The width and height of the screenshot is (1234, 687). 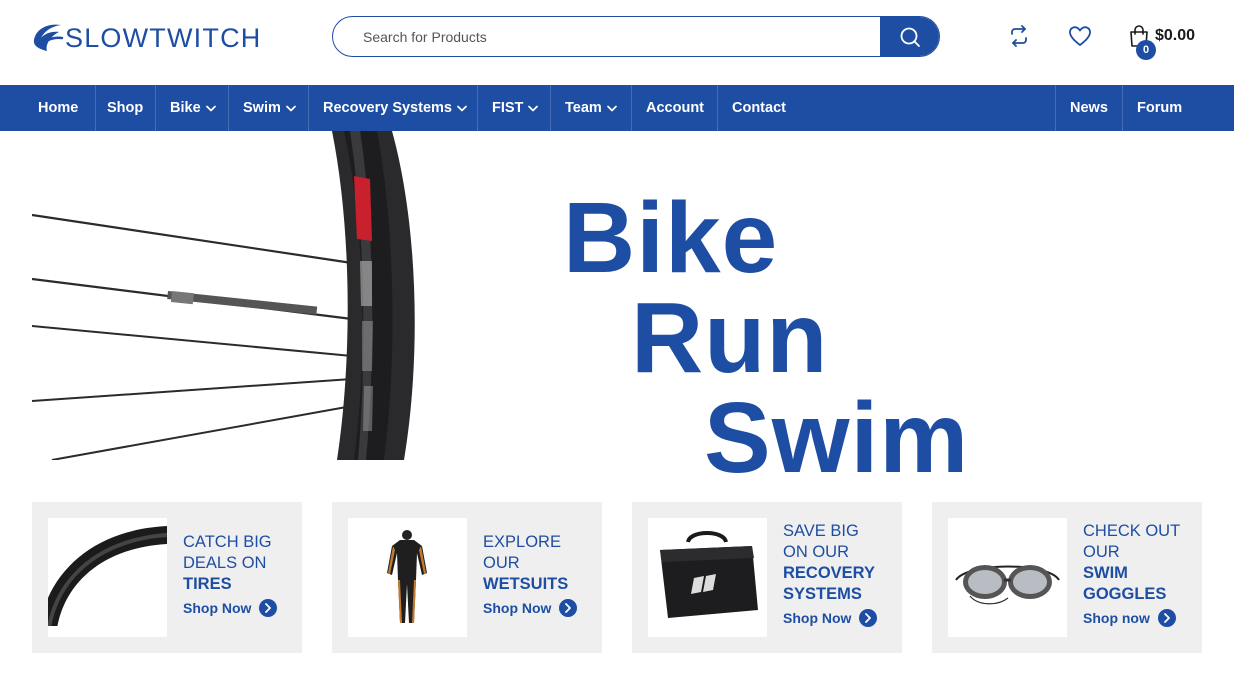 I want to click on wishlist-button, so click(x=1080, y=36).